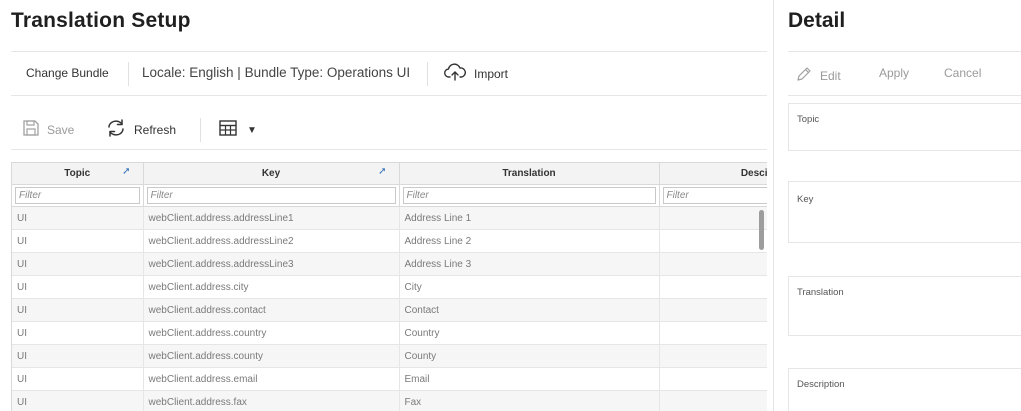  I want to click on description-filter-input, so click(714, 195).